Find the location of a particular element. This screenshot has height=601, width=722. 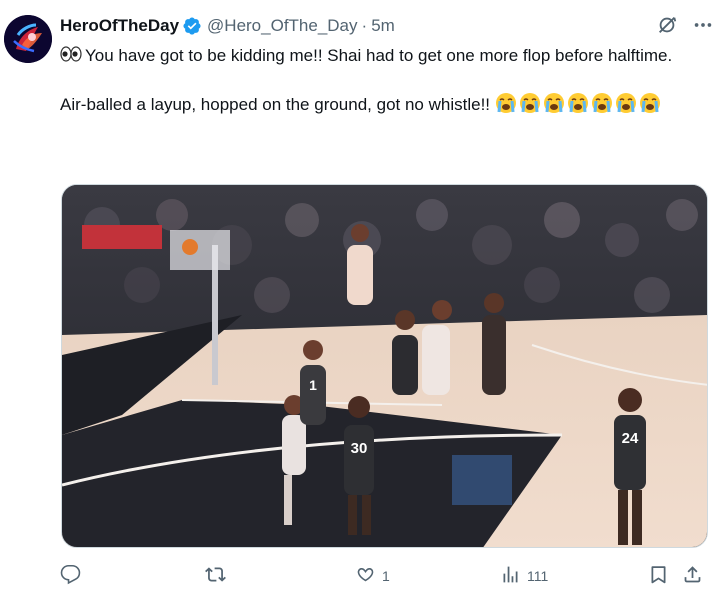

share-button is located at coordinates (692, 576).